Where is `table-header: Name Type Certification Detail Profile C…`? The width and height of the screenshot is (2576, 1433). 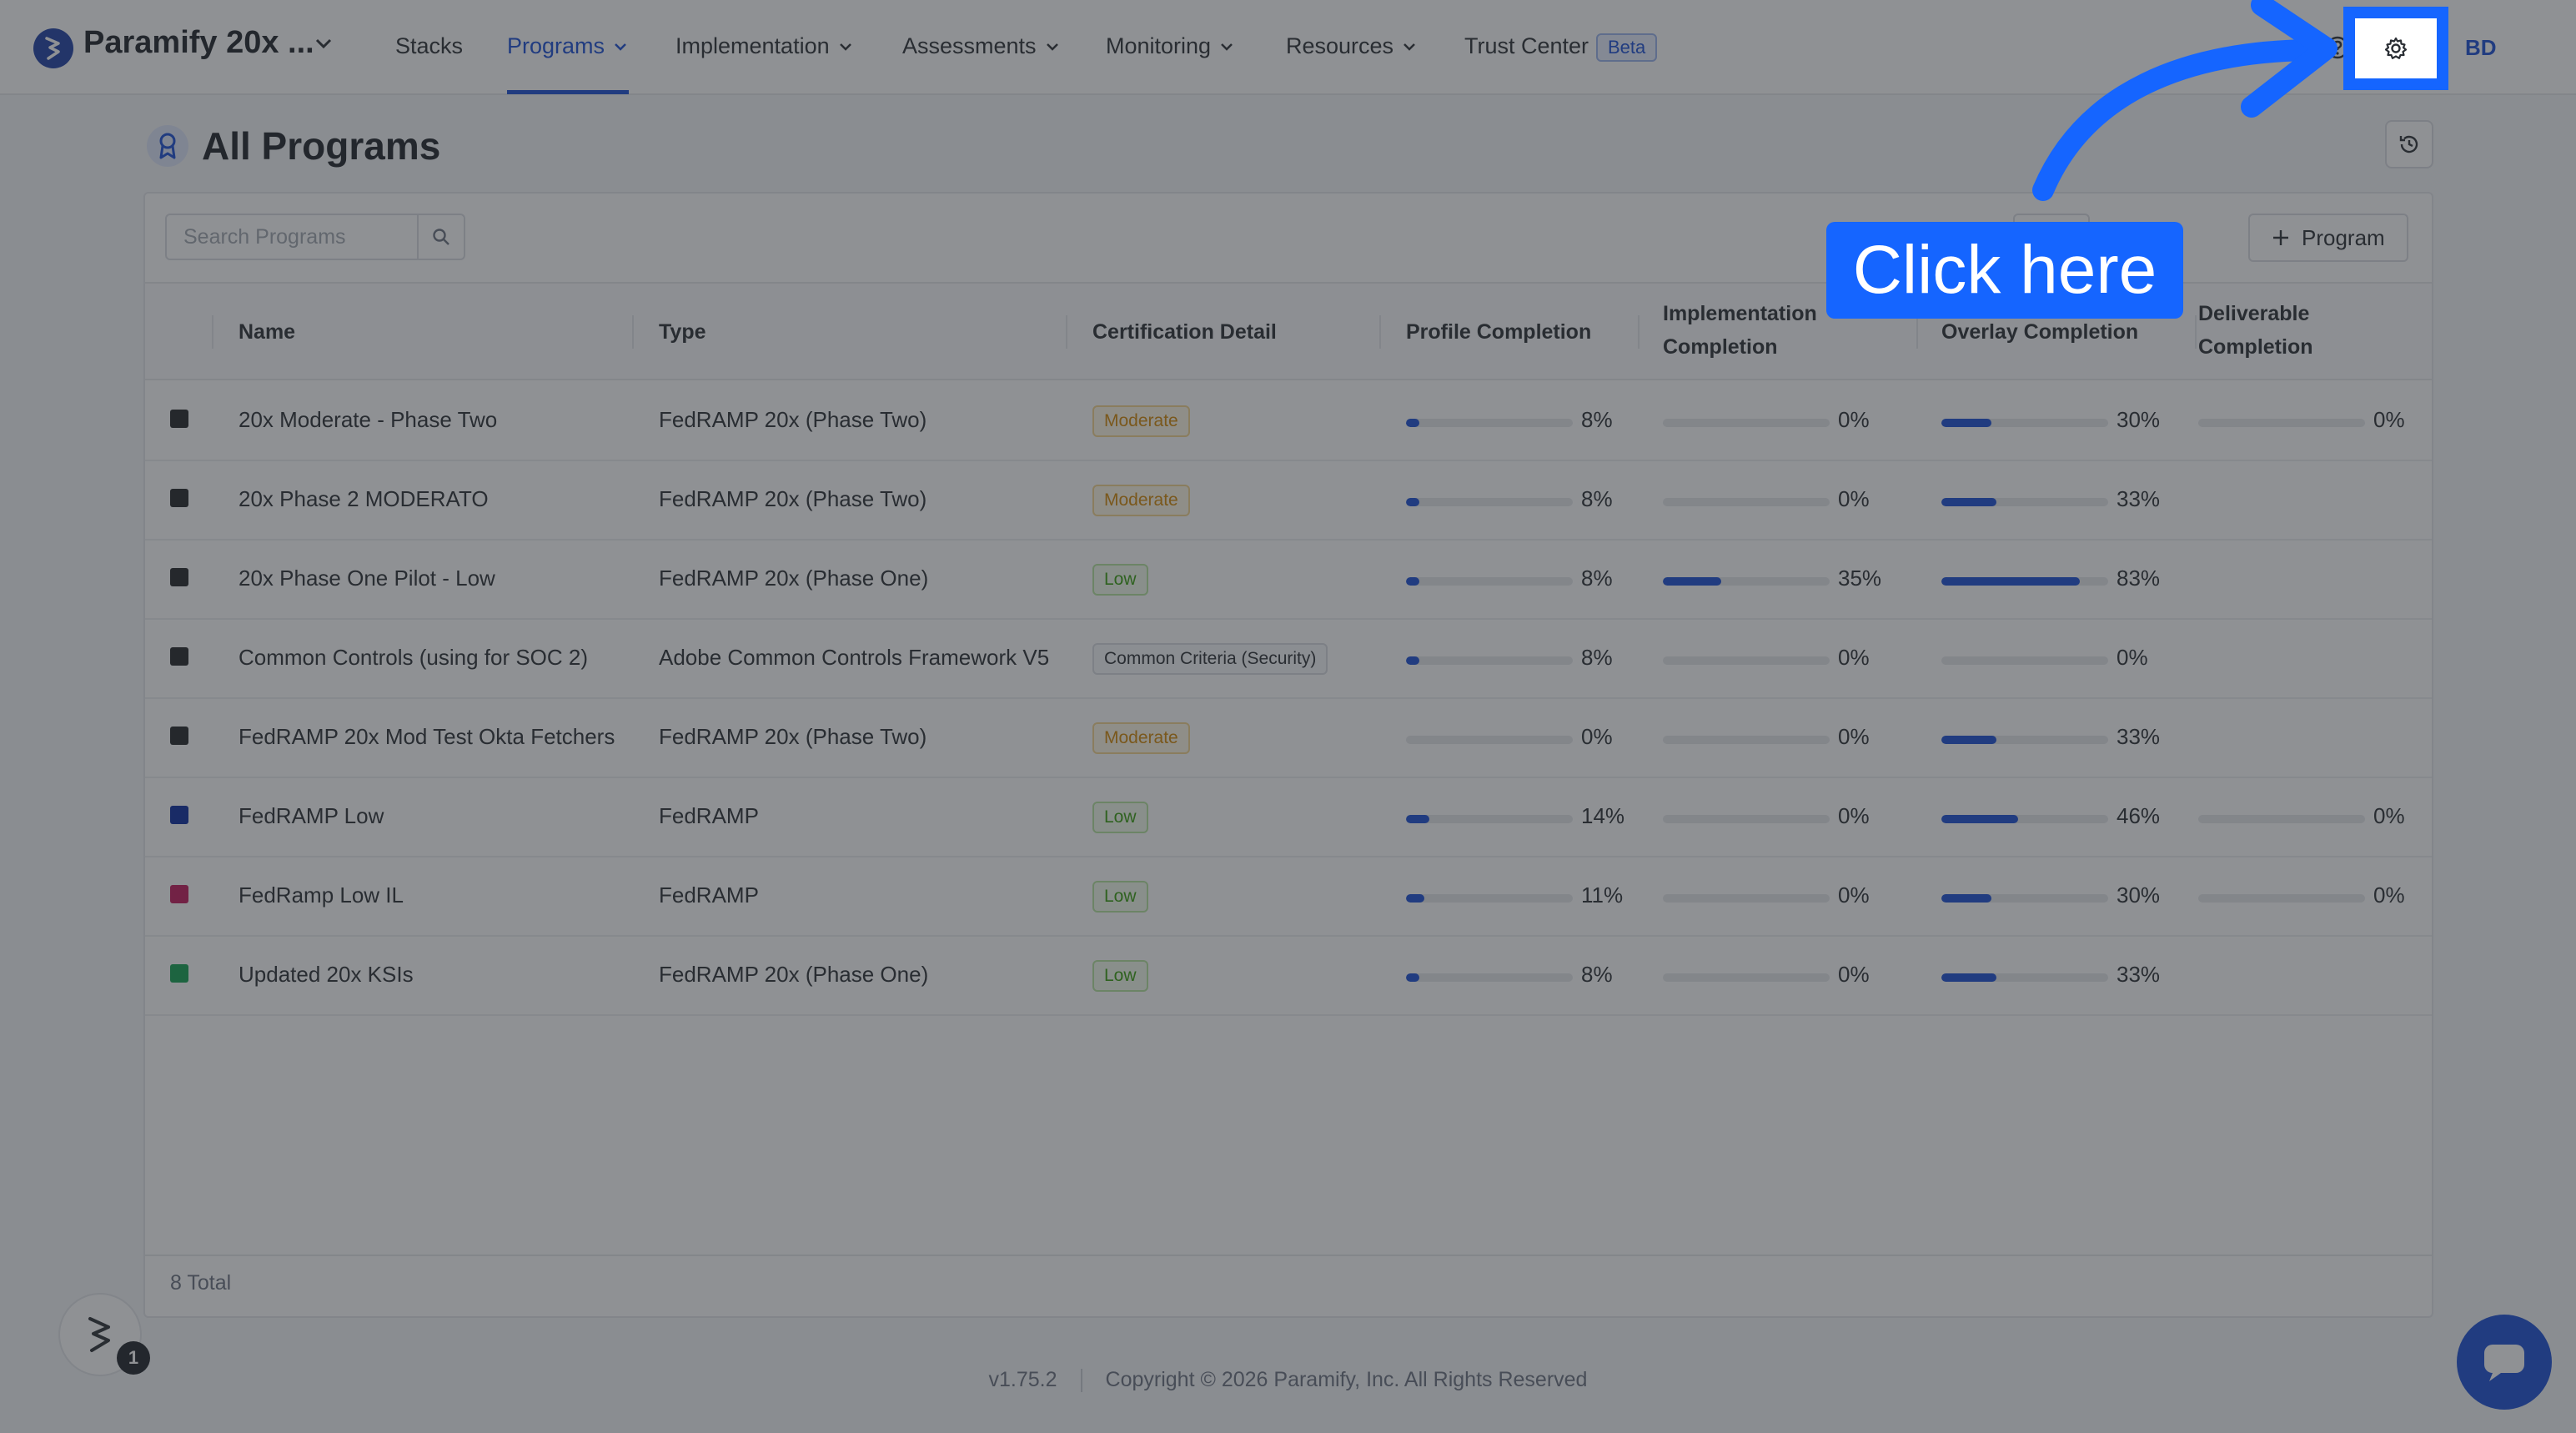
table-header: Name Type Certification Detail Profile C… is located at coordinates (1288, 331).